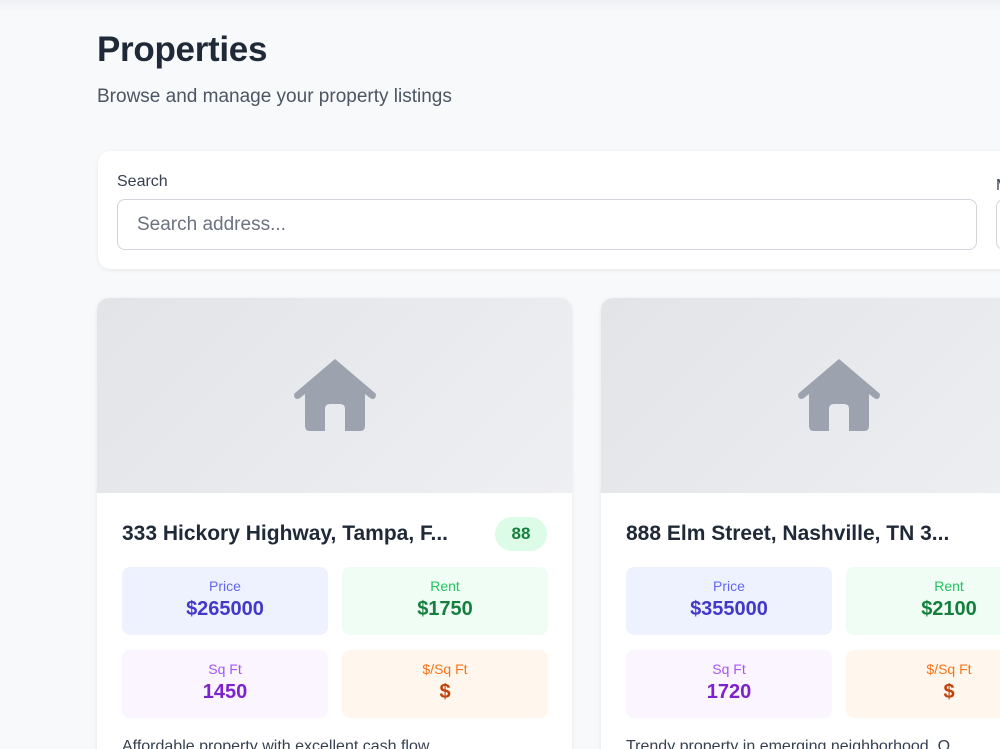 The width and height of the screenshot is (1000, 749). I want to click on price-stat: Price $265000, so click(225, 601).